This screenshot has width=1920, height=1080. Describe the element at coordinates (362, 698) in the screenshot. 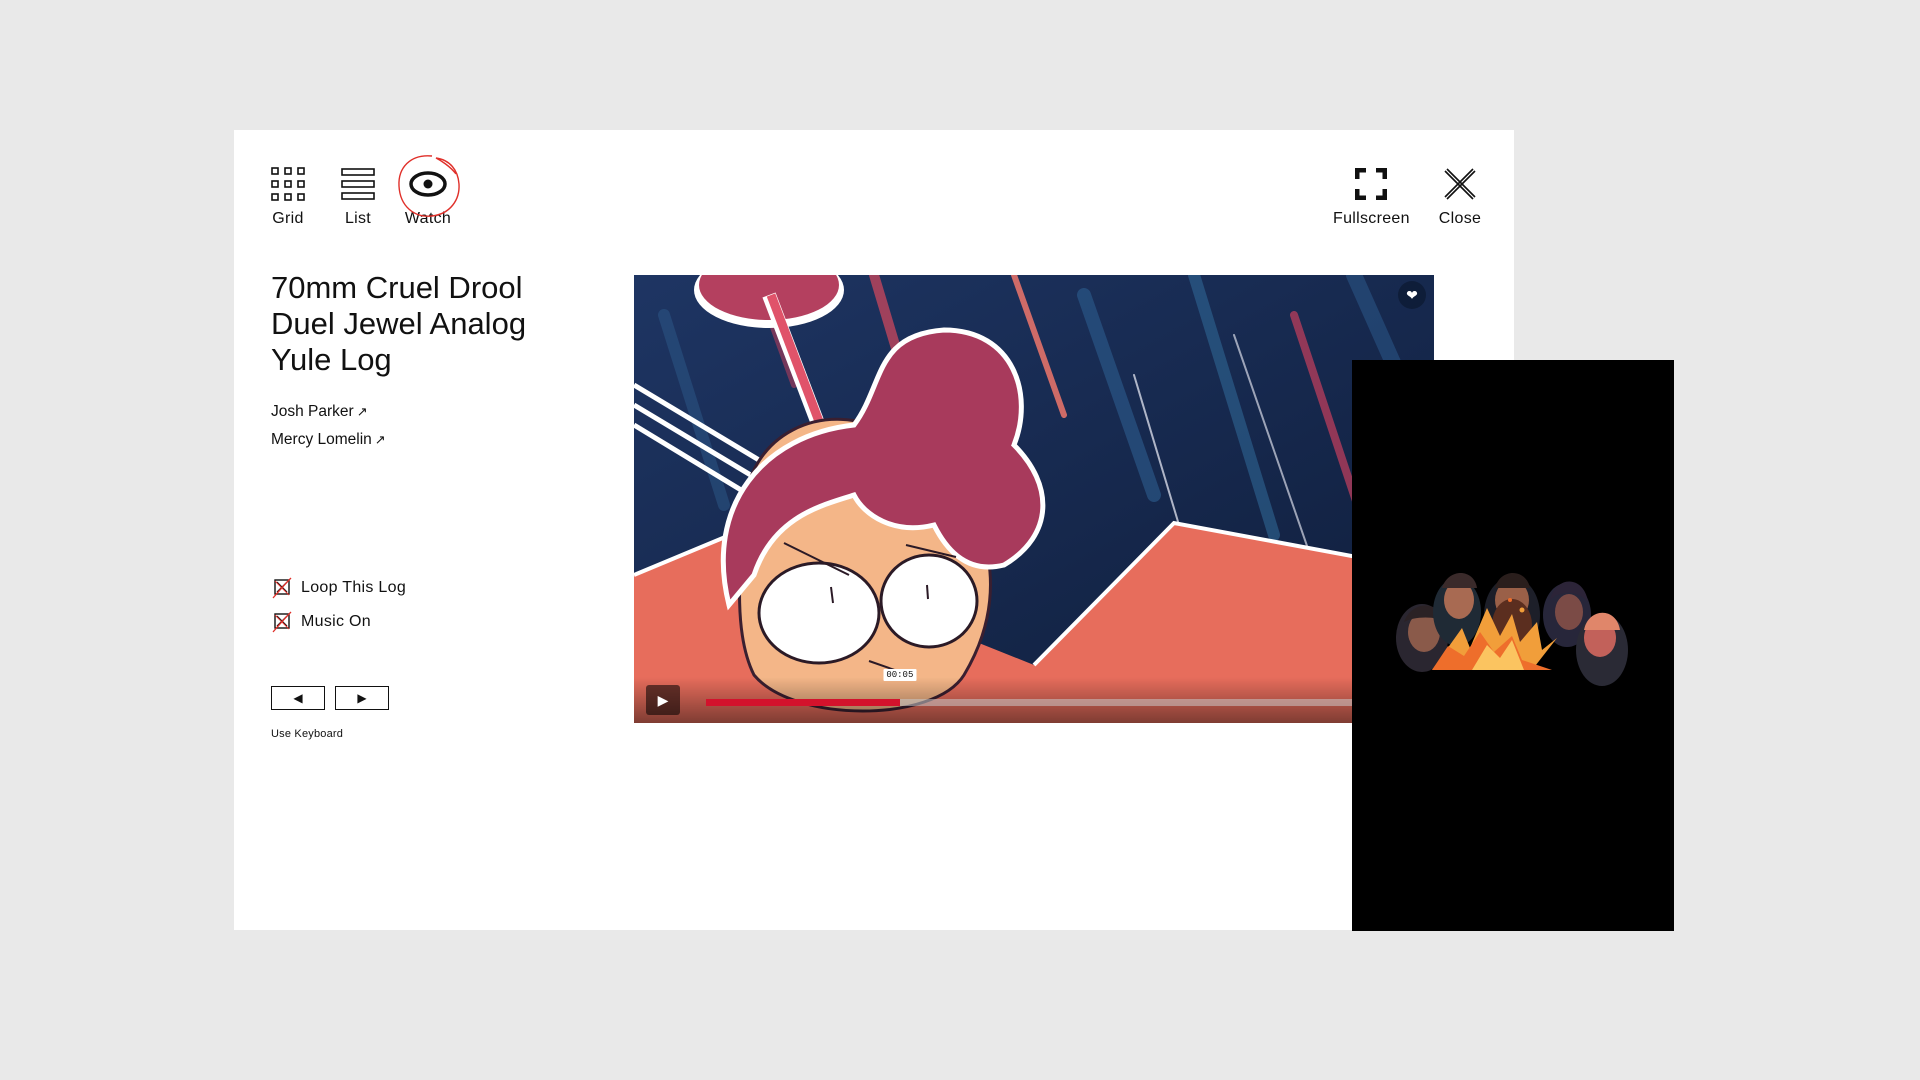

I see `next-button: ▶` at that location.